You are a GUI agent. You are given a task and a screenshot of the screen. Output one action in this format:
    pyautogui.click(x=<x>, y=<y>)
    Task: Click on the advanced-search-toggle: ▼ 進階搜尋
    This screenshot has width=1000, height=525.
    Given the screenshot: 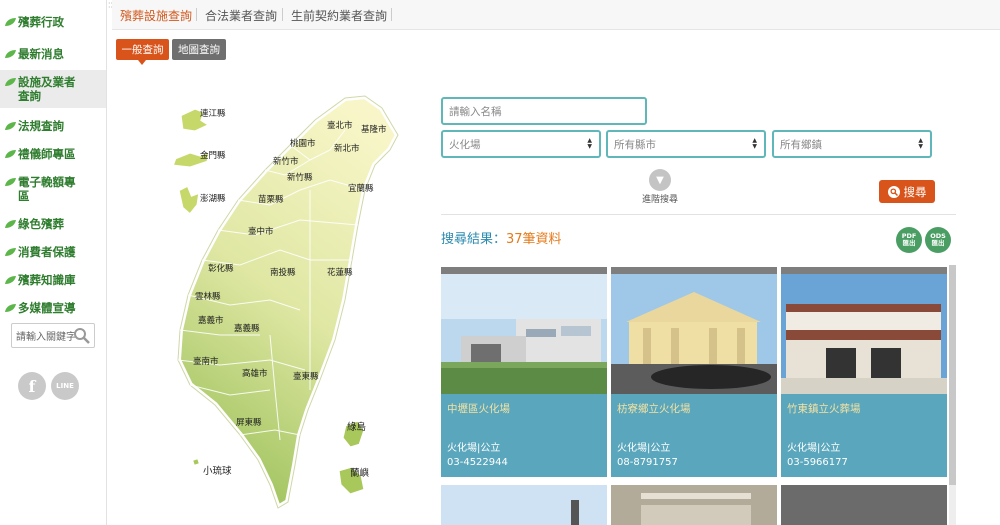 What is the action you would take?
    pyautogui.click(x=660, y=187)
    